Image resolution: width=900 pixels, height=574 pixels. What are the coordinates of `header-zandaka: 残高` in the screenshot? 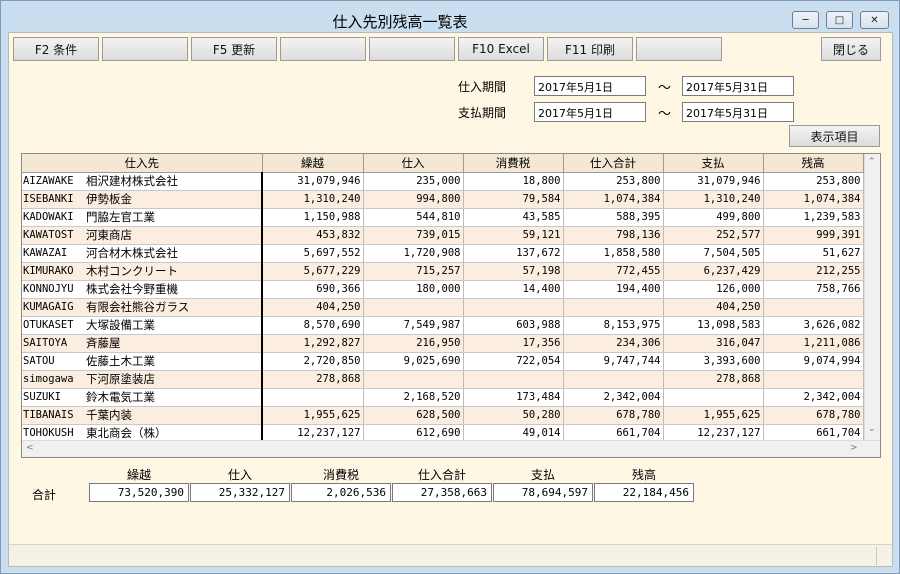 It's located at (813, 163).